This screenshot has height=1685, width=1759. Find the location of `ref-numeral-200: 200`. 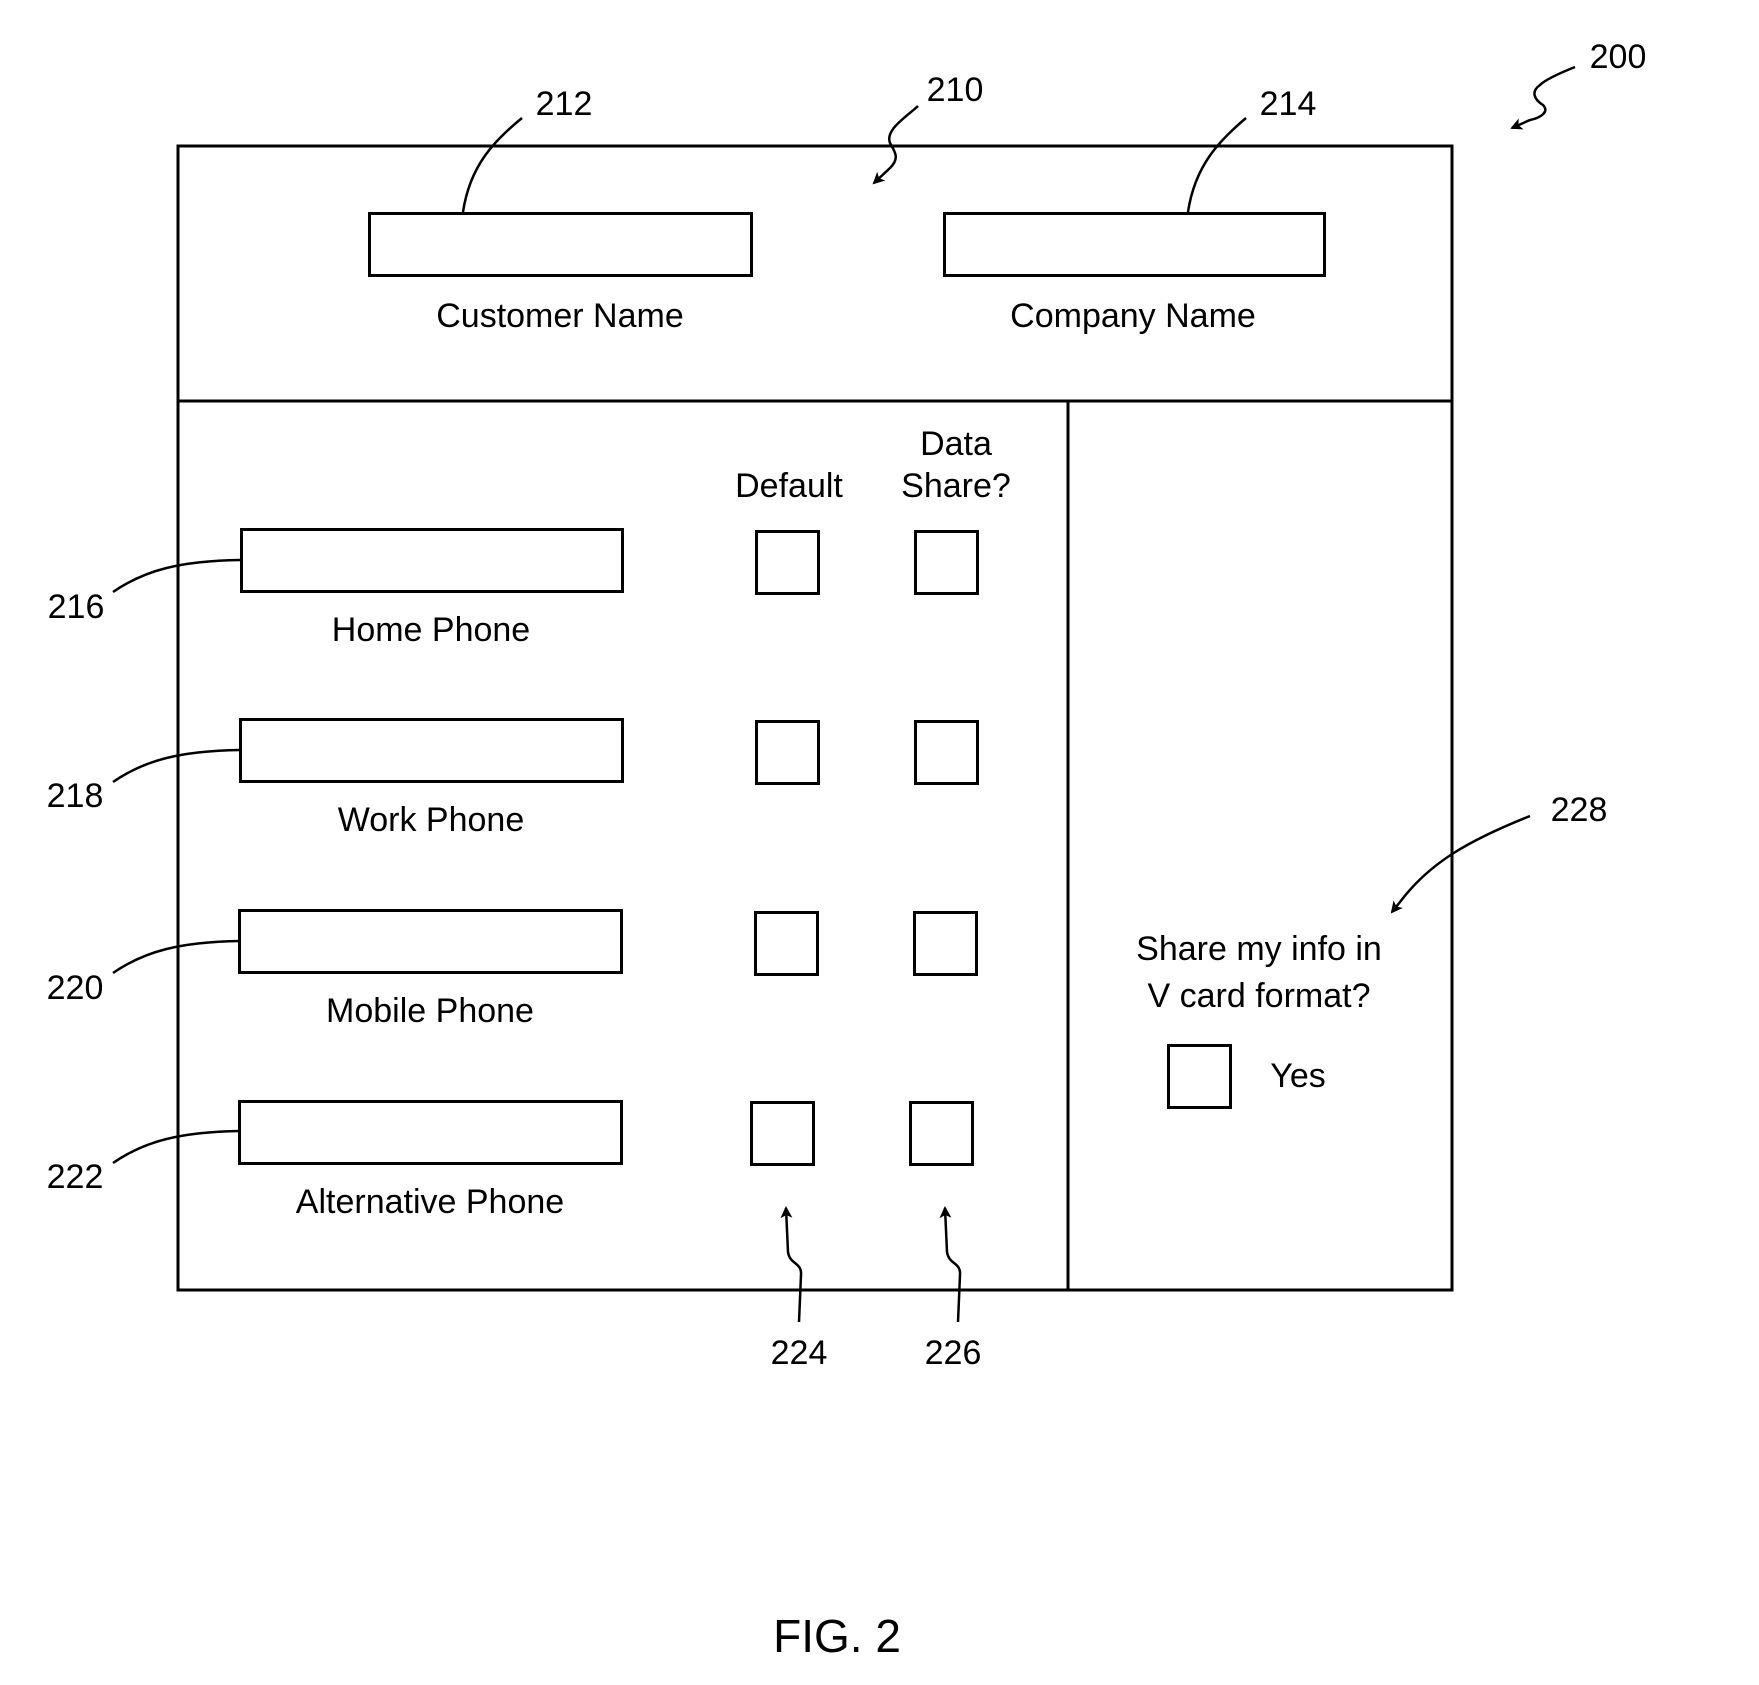

ref-numeral-200: 200 is located at coordinates (1618, 57).